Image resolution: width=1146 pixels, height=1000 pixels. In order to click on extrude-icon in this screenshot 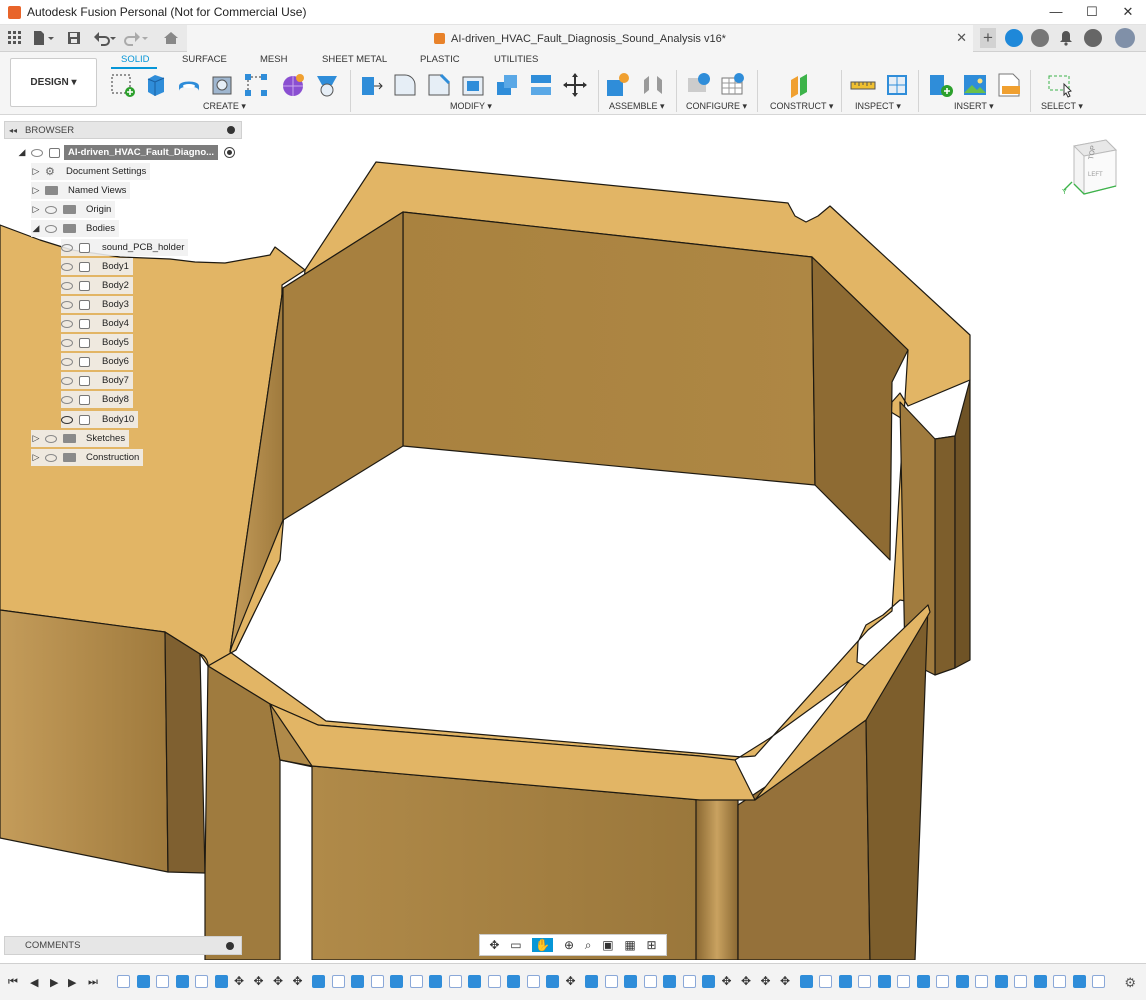, I will do `click(156, 85)`.